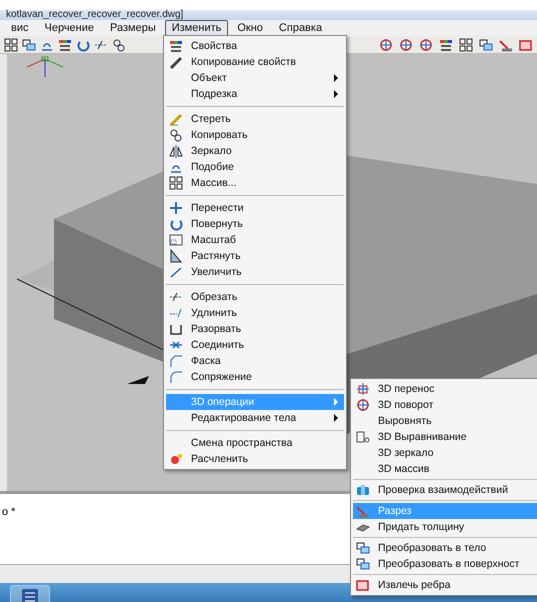 This screenshot has height=602, width=537. What do you see at coordinates (176, 297) in the screenshot?
I see `trim-icon` at bounding box center [176, 297].